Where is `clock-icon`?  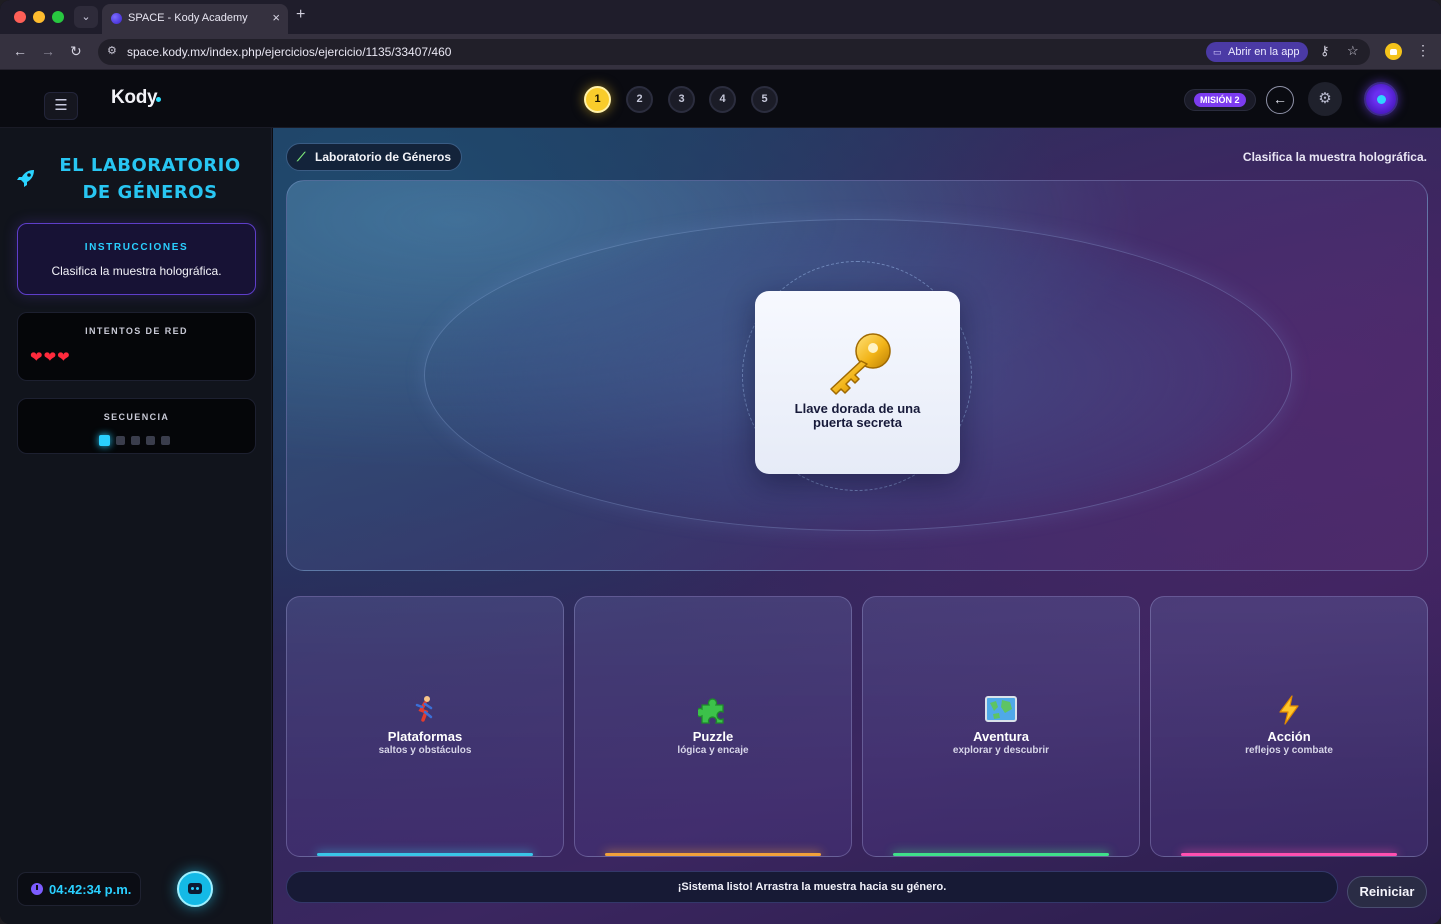
clock-icon is located at coordinates (37, 889).